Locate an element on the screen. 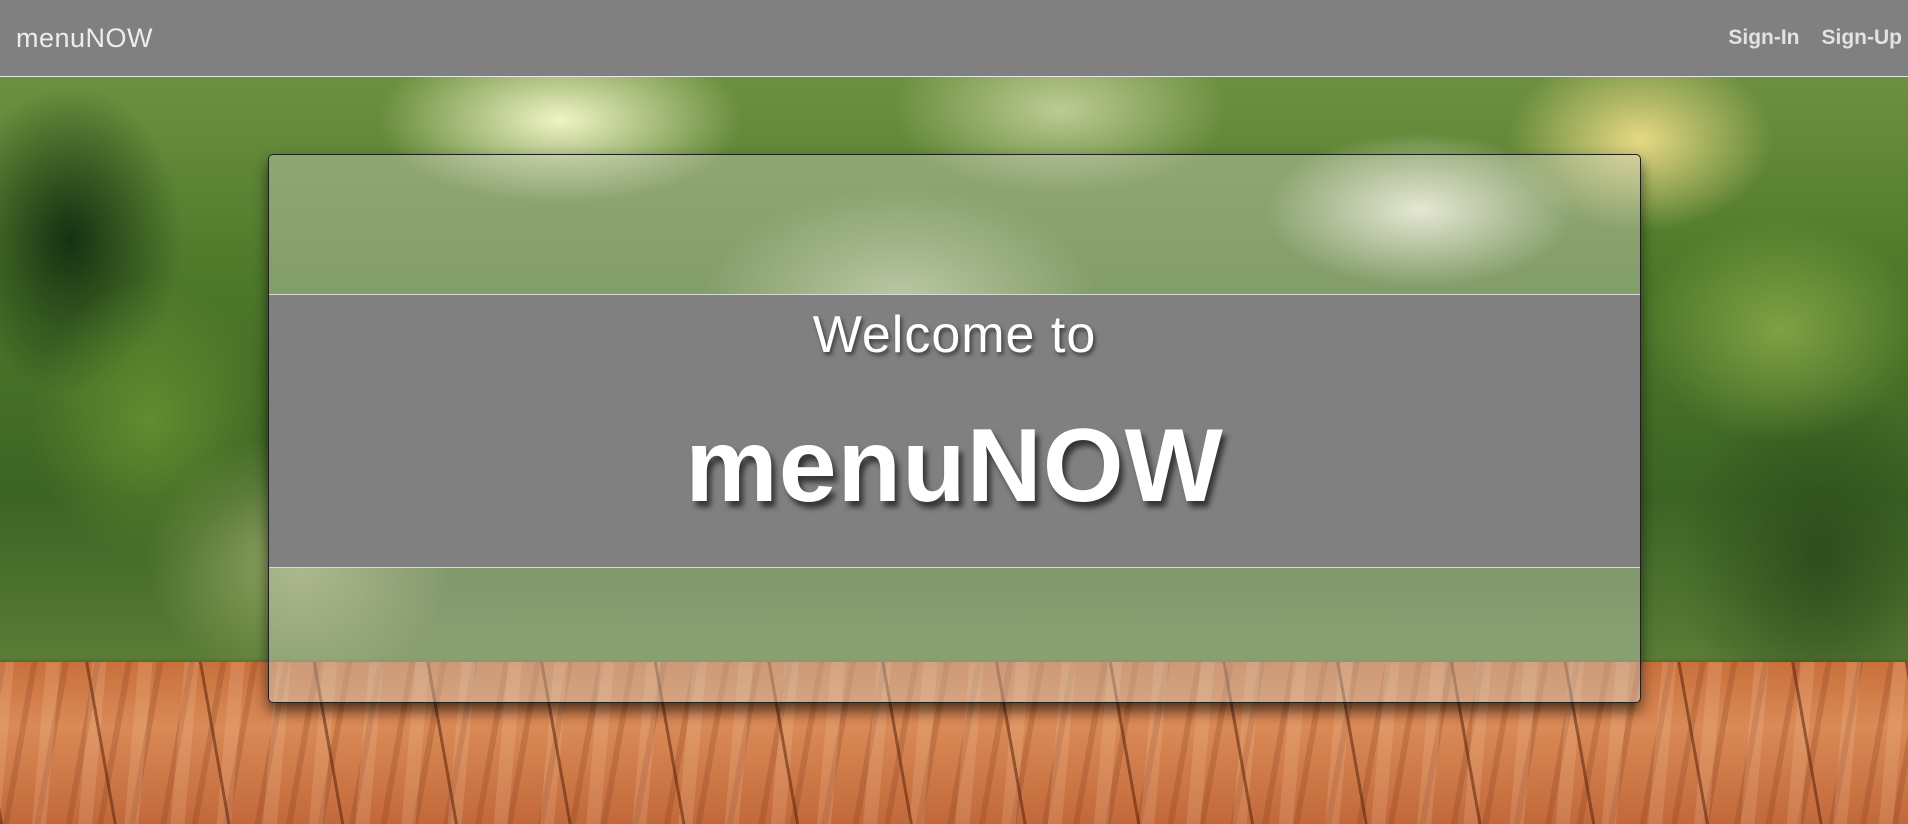 The image size is (1908, 824). sign-in-link: Sign-In is located at coordinates (1763, 38).